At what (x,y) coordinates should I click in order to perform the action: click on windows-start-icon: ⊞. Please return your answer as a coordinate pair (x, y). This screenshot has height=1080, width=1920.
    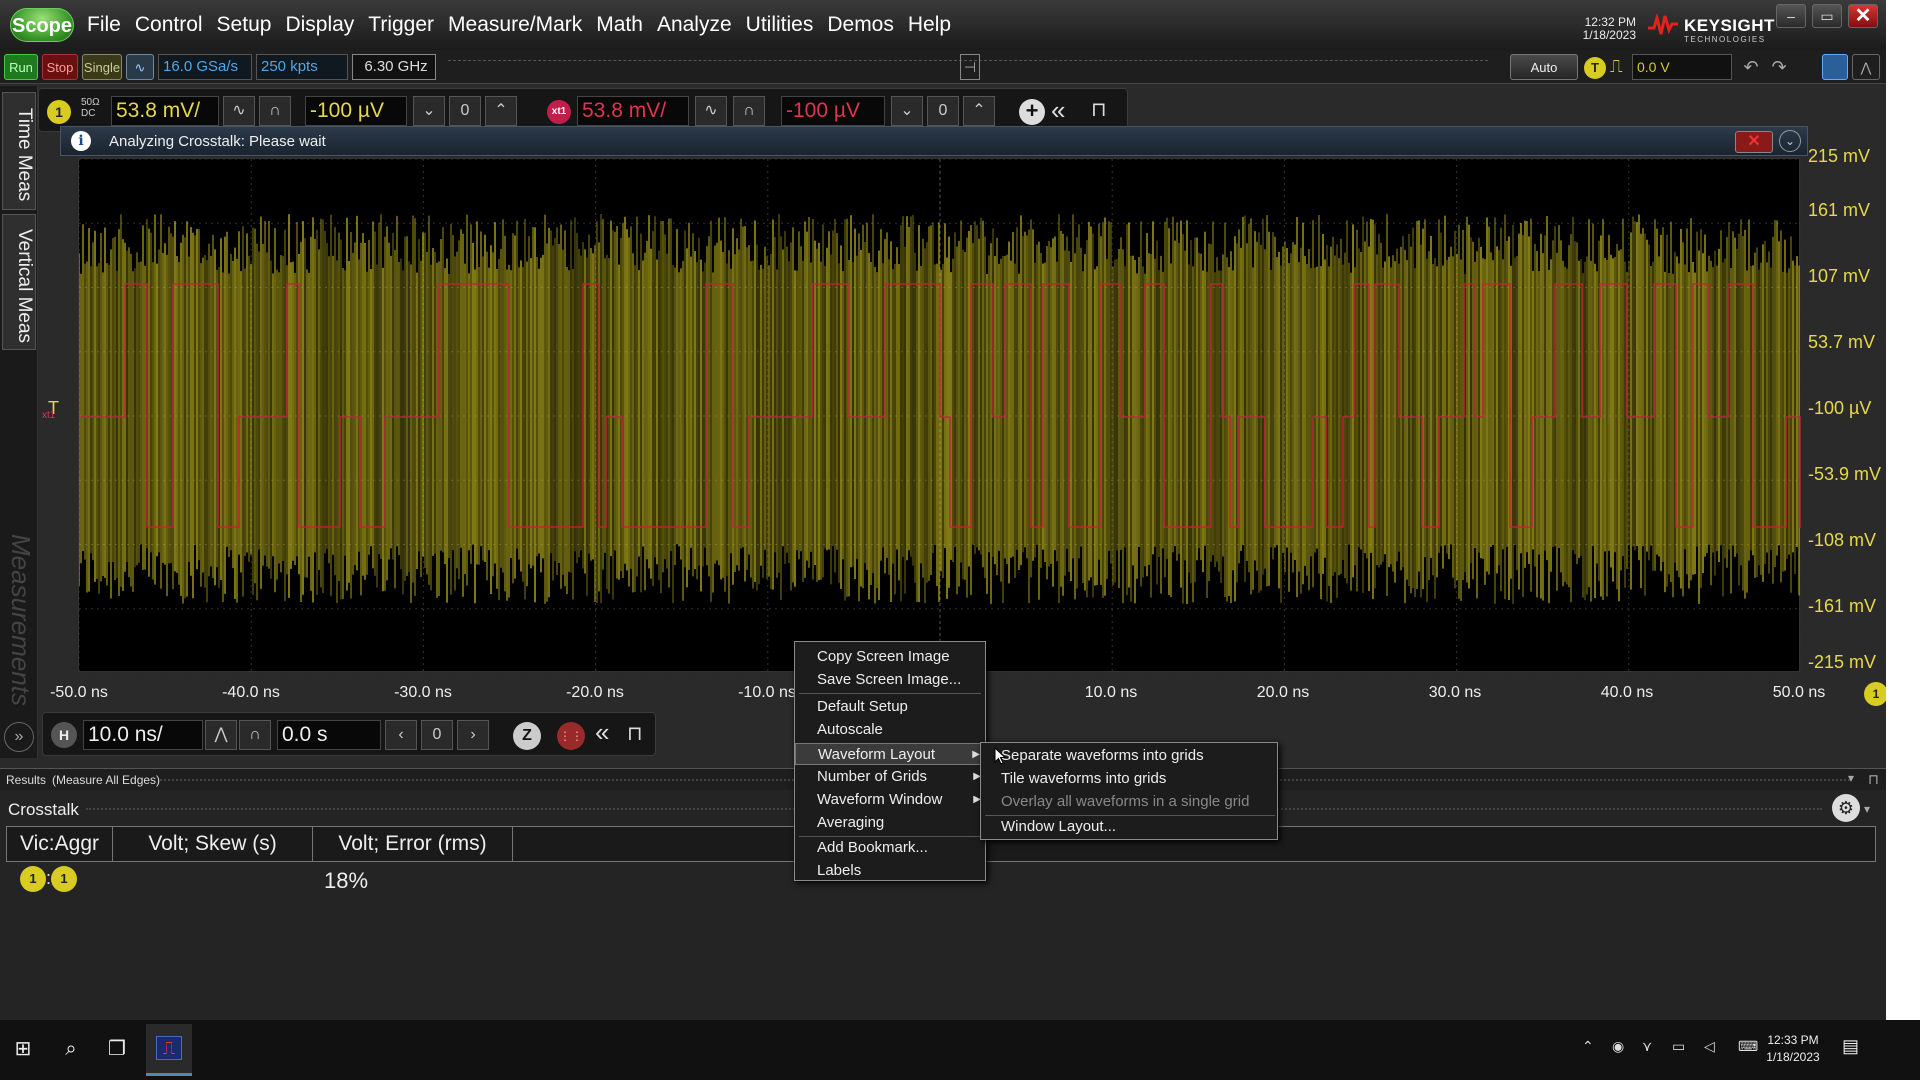
    Looking at the image, I should click on (23, 1049).